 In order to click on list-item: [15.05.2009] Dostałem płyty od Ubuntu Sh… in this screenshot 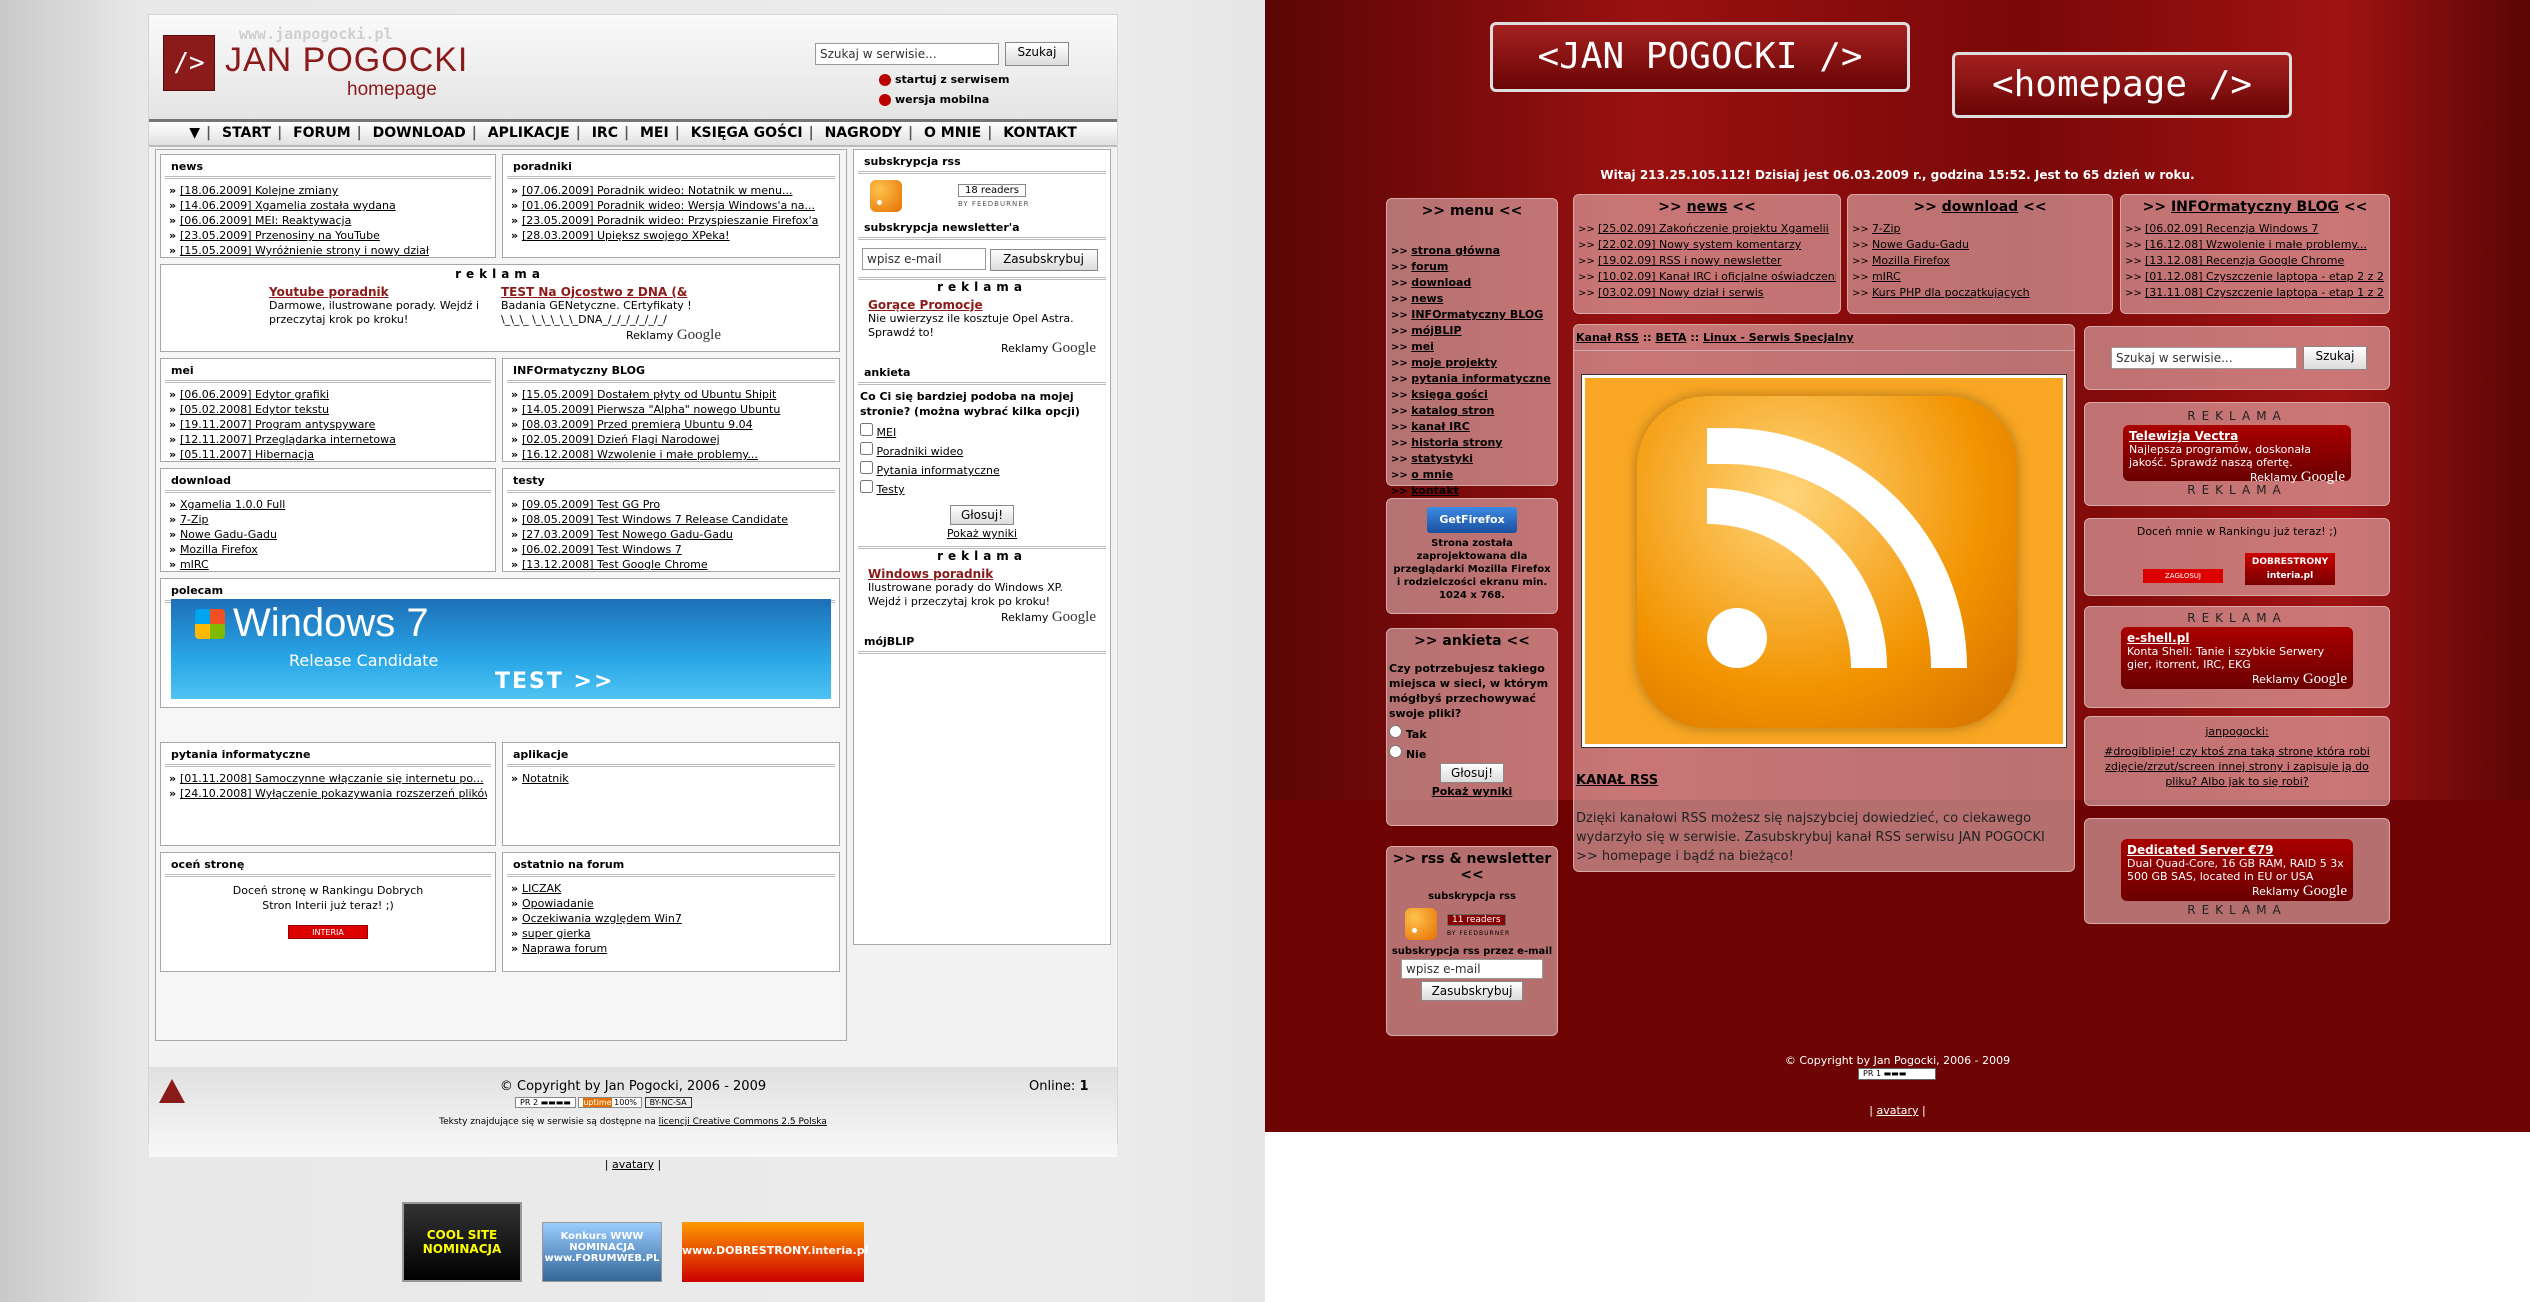, I will do `click(671, 394)`.